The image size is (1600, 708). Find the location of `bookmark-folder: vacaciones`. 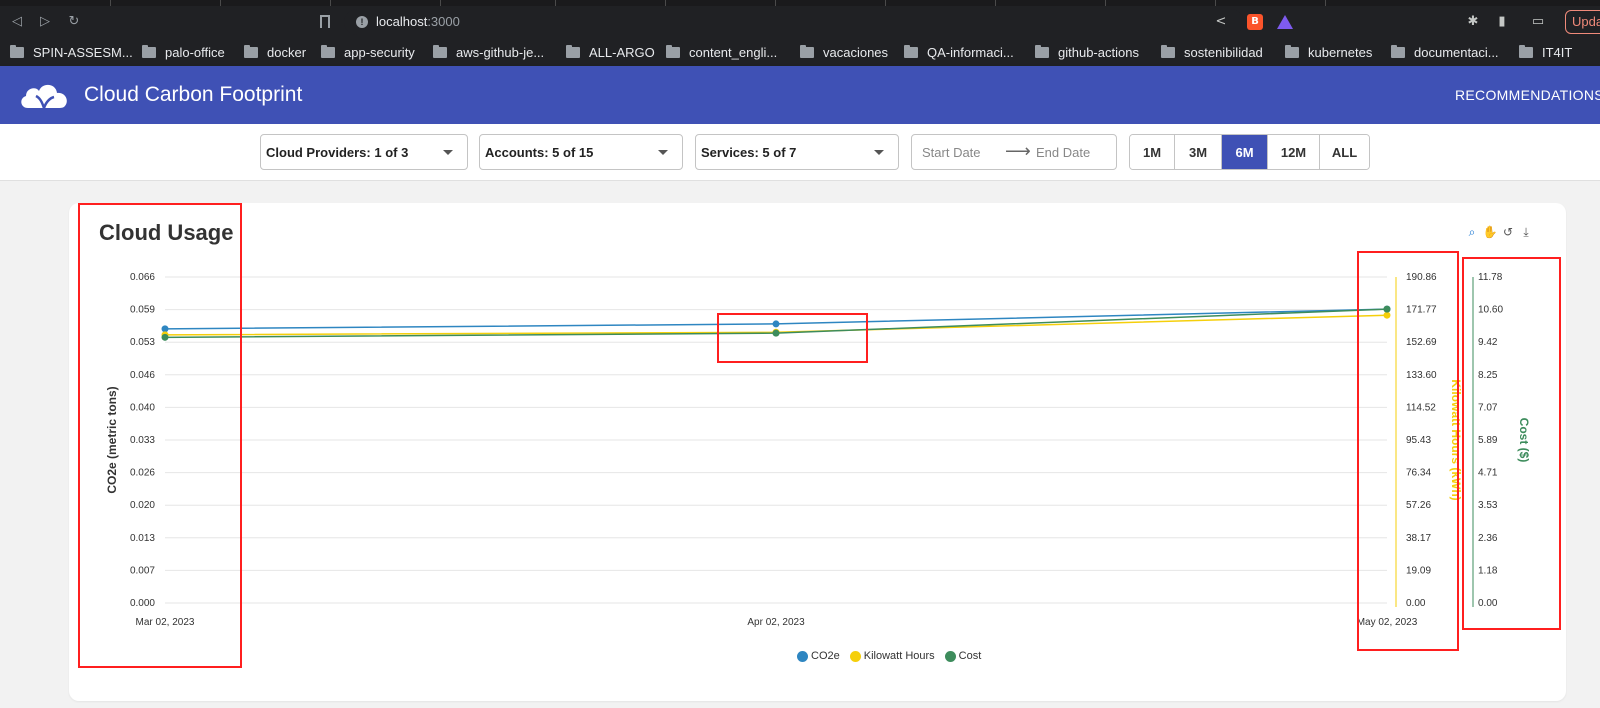

bookmark-folder: vacaciones is located at coordinates (844, 52).